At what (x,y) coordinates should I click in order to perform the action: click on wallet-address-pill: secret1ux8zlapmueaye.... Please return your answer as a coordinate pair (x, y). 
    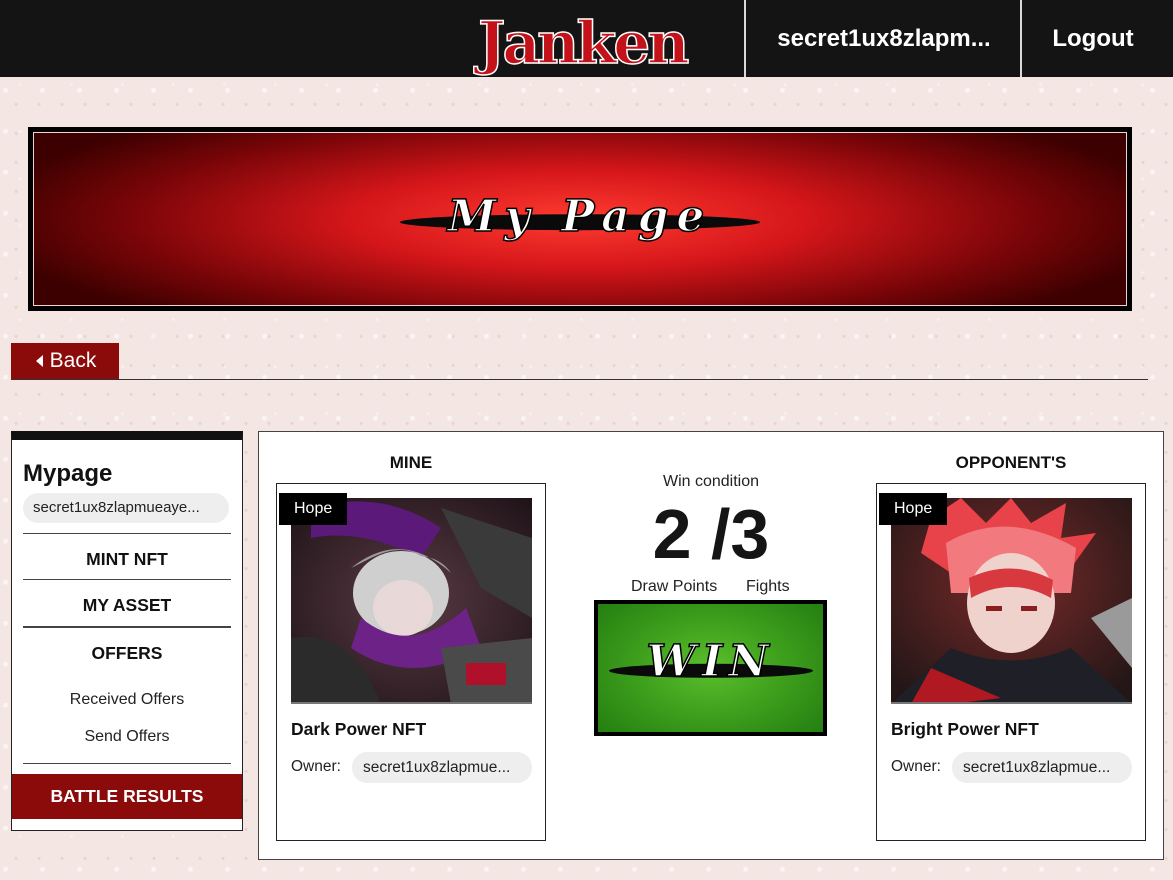
    Looking at the image, I should click on (126, 508).